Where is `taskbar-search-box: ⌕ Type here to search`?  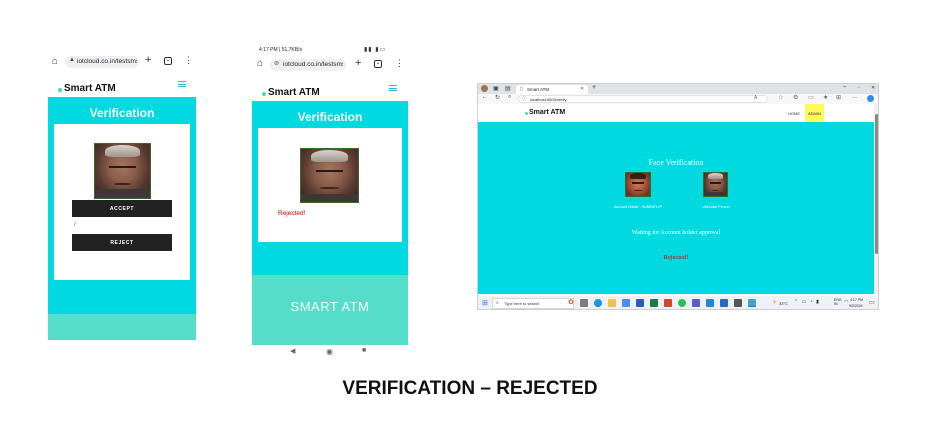
taskbar-search-box: ⌕ Type here to search is located at coordinates (533, 303).